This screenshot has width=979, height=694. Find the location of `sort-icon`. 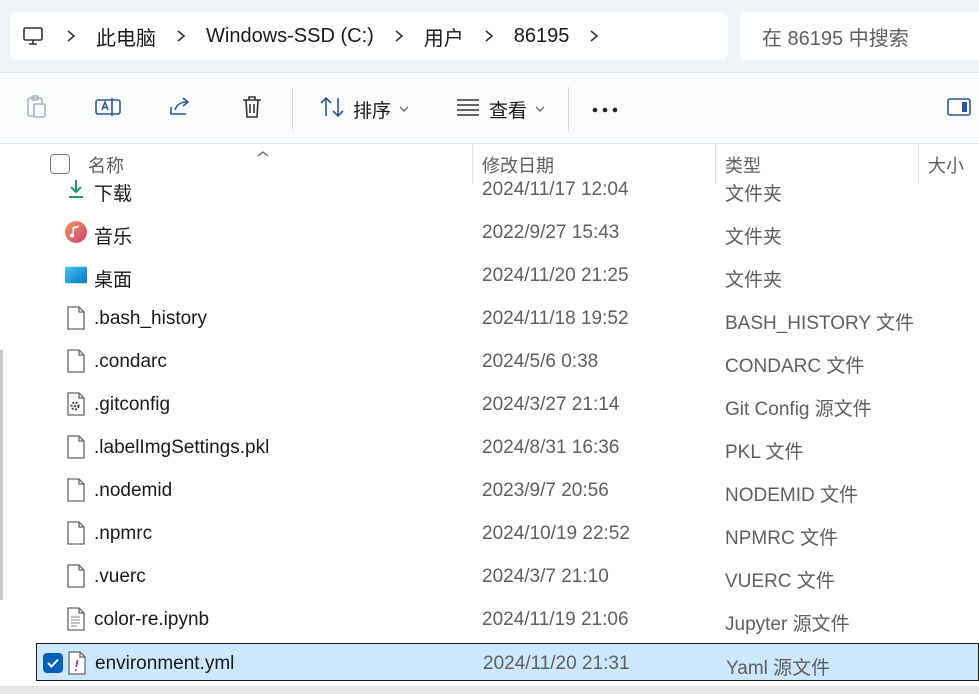

sort-icon is located at coordinates (332, 109).